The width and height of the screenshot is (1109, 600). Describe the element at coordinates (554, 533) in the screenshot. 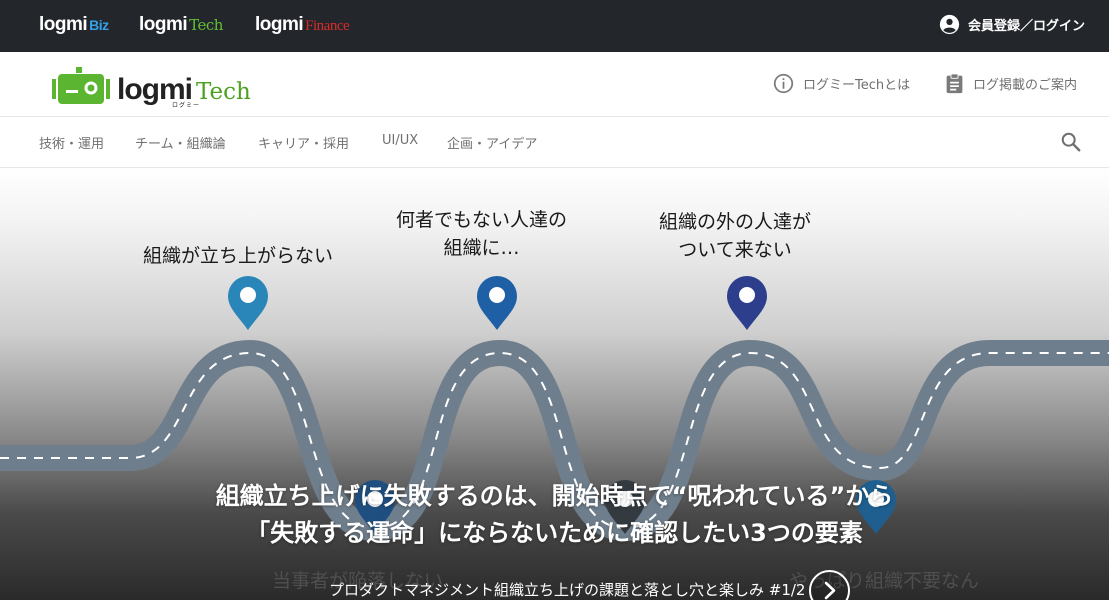

I see `title-line-2: 「失敗する運命」にならないために確認したい3つの要素` at that location.